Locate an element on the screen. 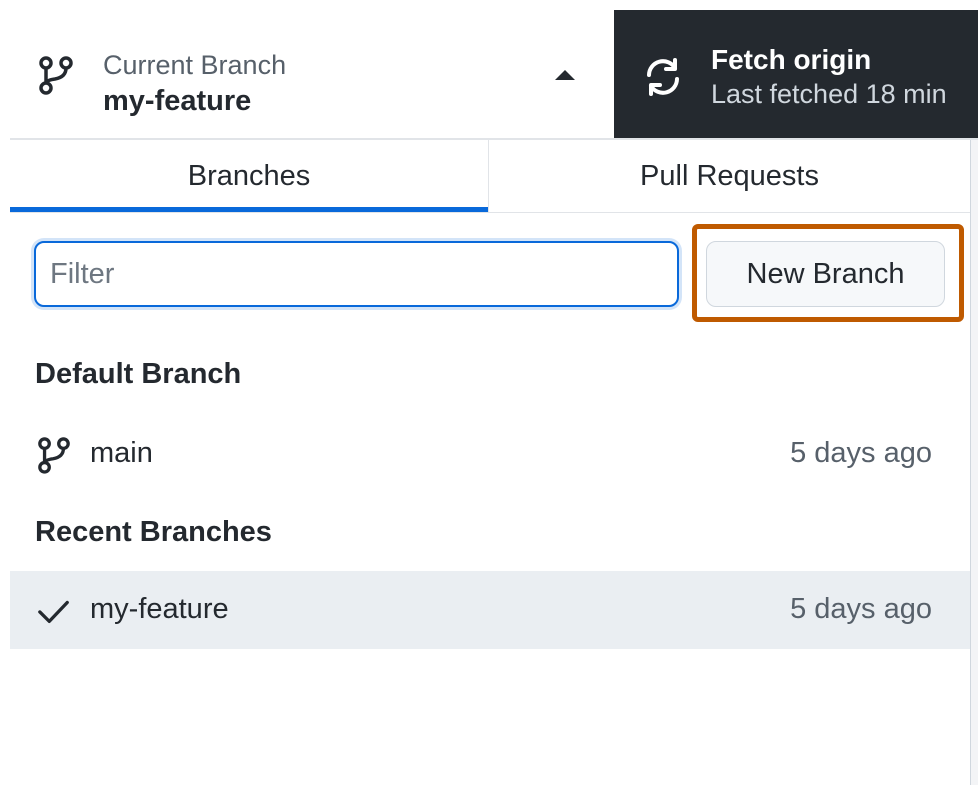 This screenshot has height=785, width=978. current-branch-button: Current Branch my-feature is located at coordinates (312, 74).